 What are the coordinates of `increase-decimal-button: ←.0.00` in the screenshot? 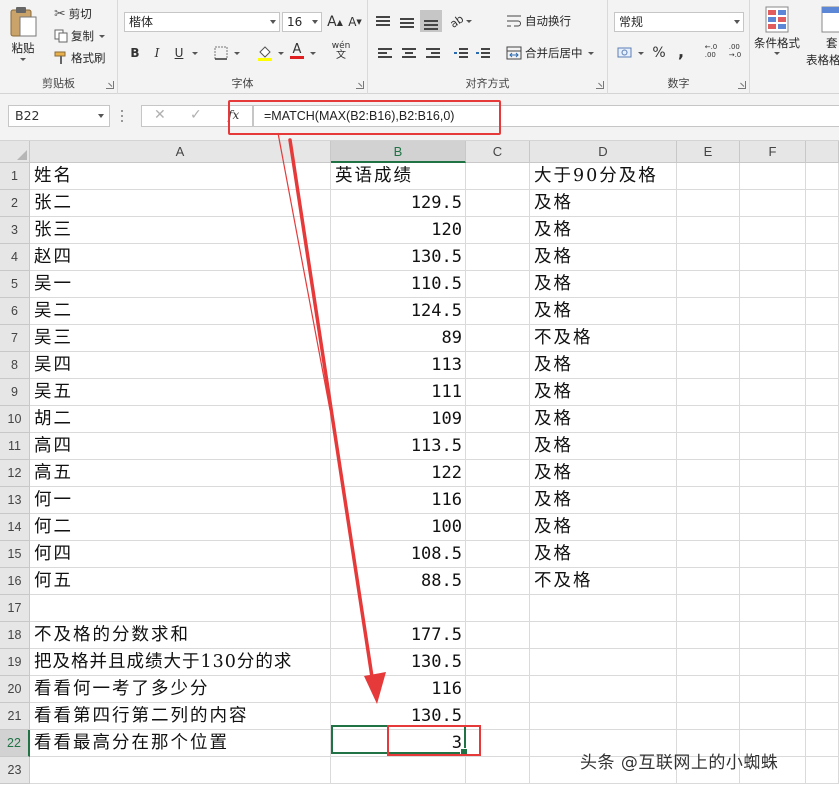 It's located at (711, 51).